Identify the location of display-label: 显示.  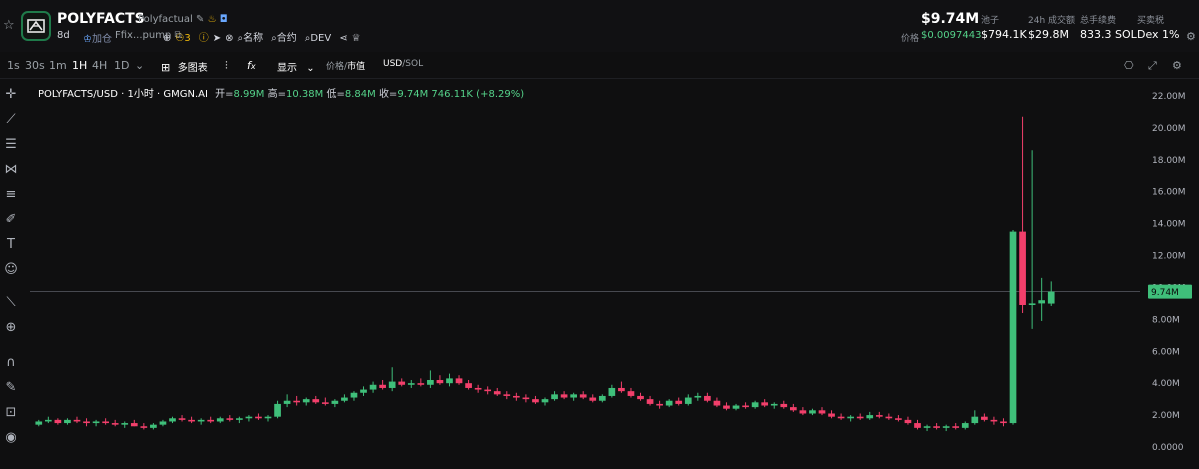
(287, 68).